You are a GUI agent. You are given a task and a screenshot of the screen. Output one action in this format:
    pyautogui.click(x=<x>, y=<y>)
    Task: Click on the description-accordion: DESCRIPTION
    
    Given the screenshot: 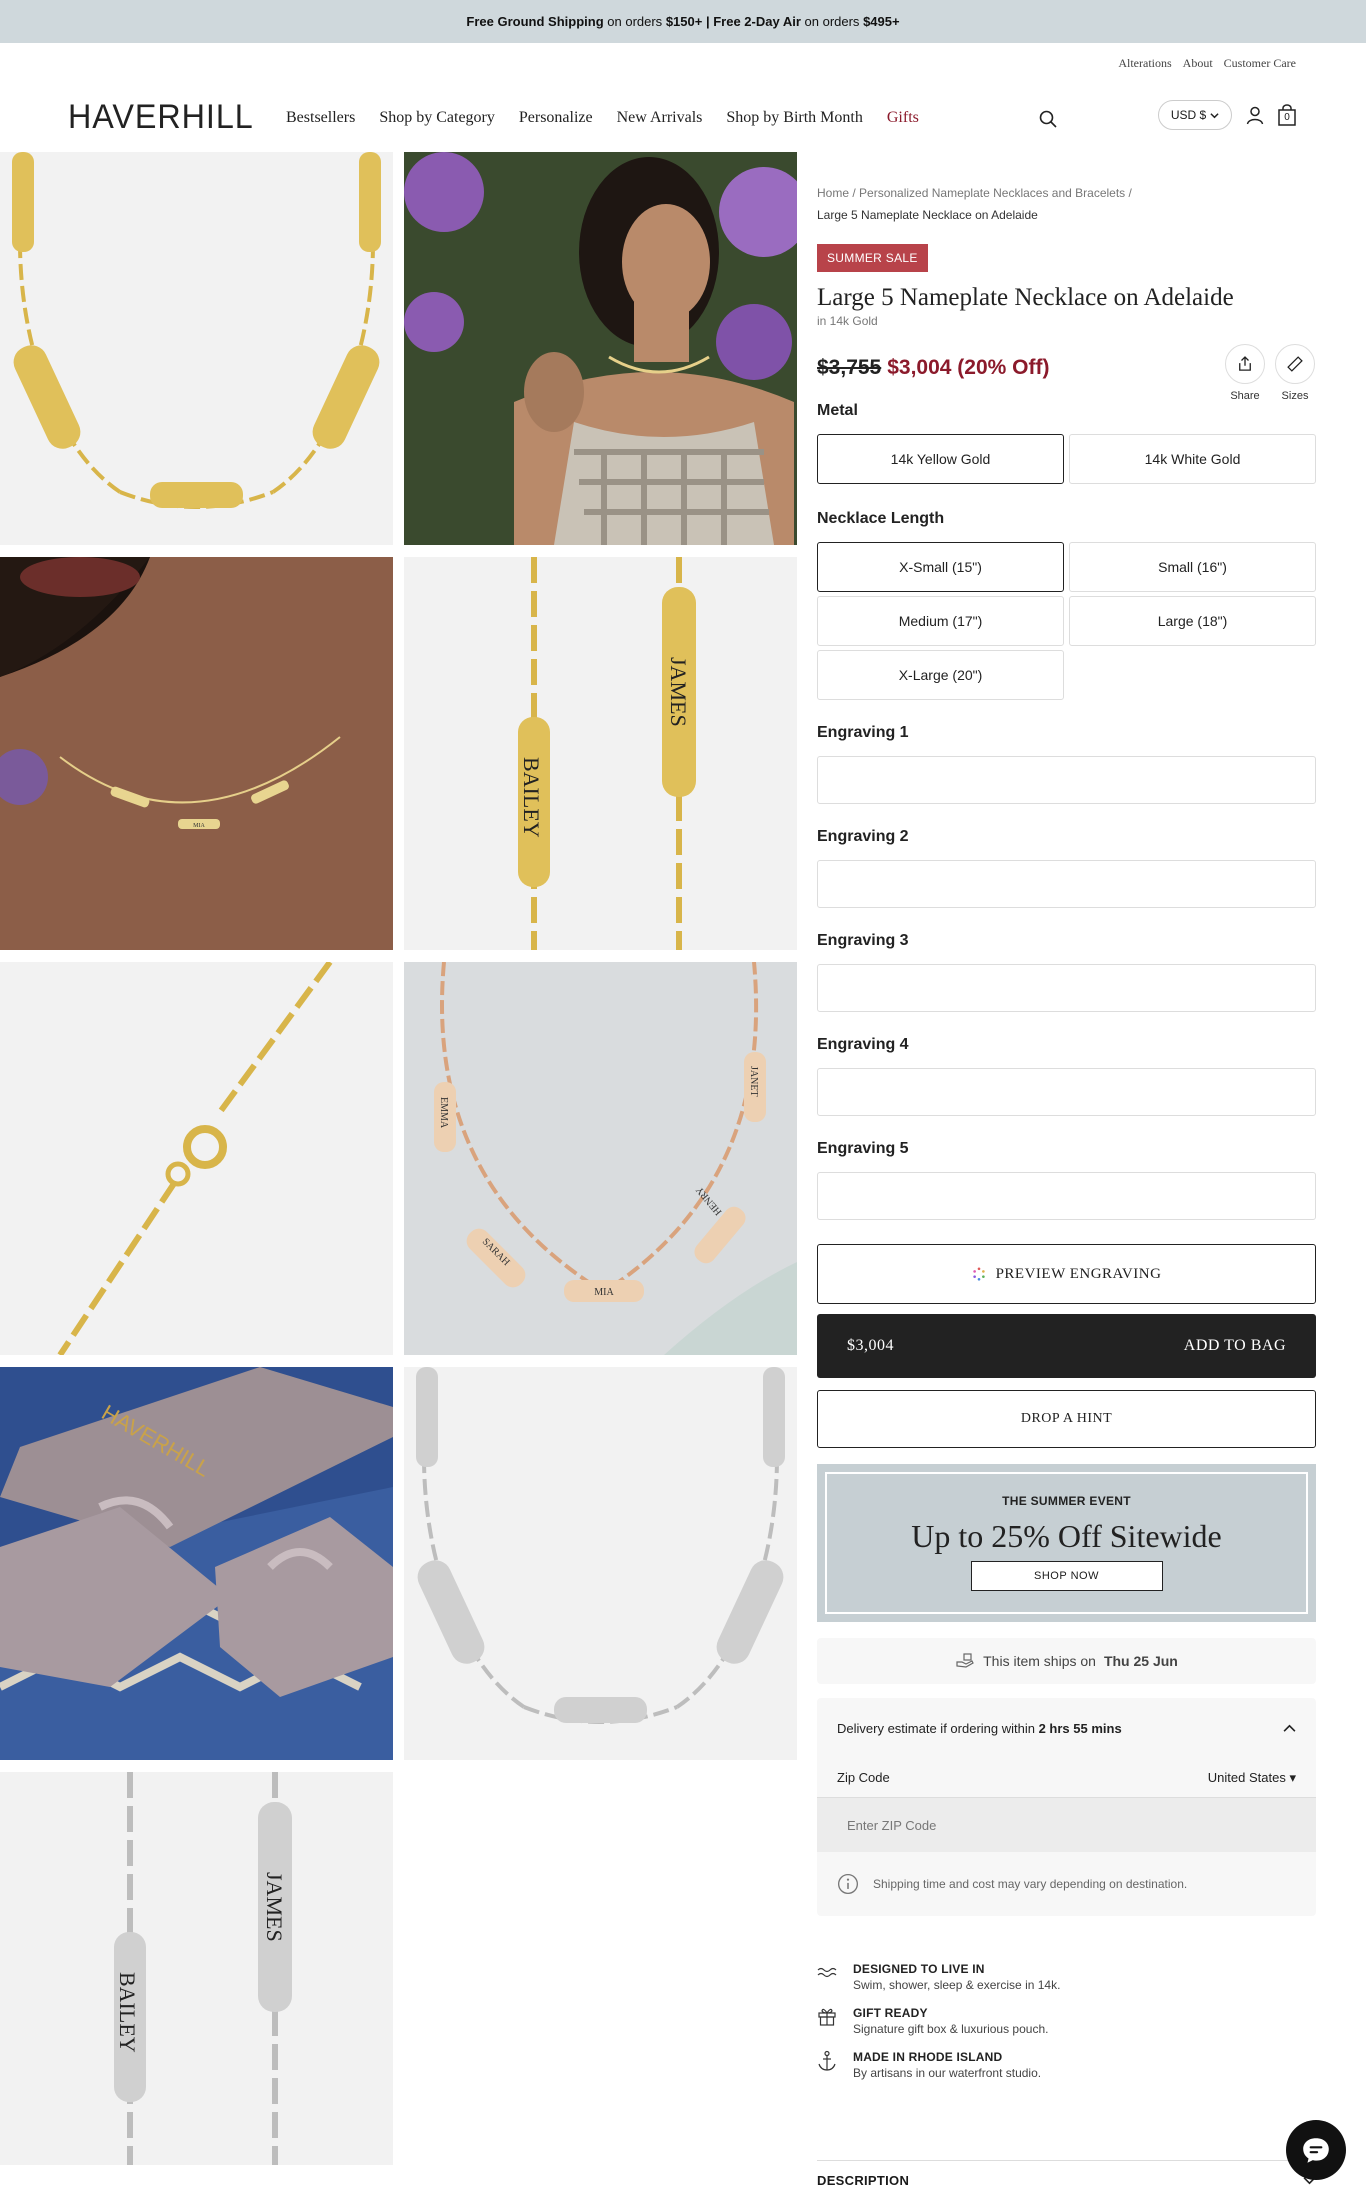 What is the action you would take?
    pyautogui.click(x=1066, y=2180)
    